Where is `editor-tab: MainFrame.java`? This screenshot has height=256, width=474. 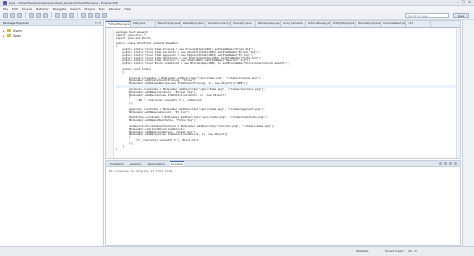
editor-tab: MainFrame.java is located at coordinates (168, 24).